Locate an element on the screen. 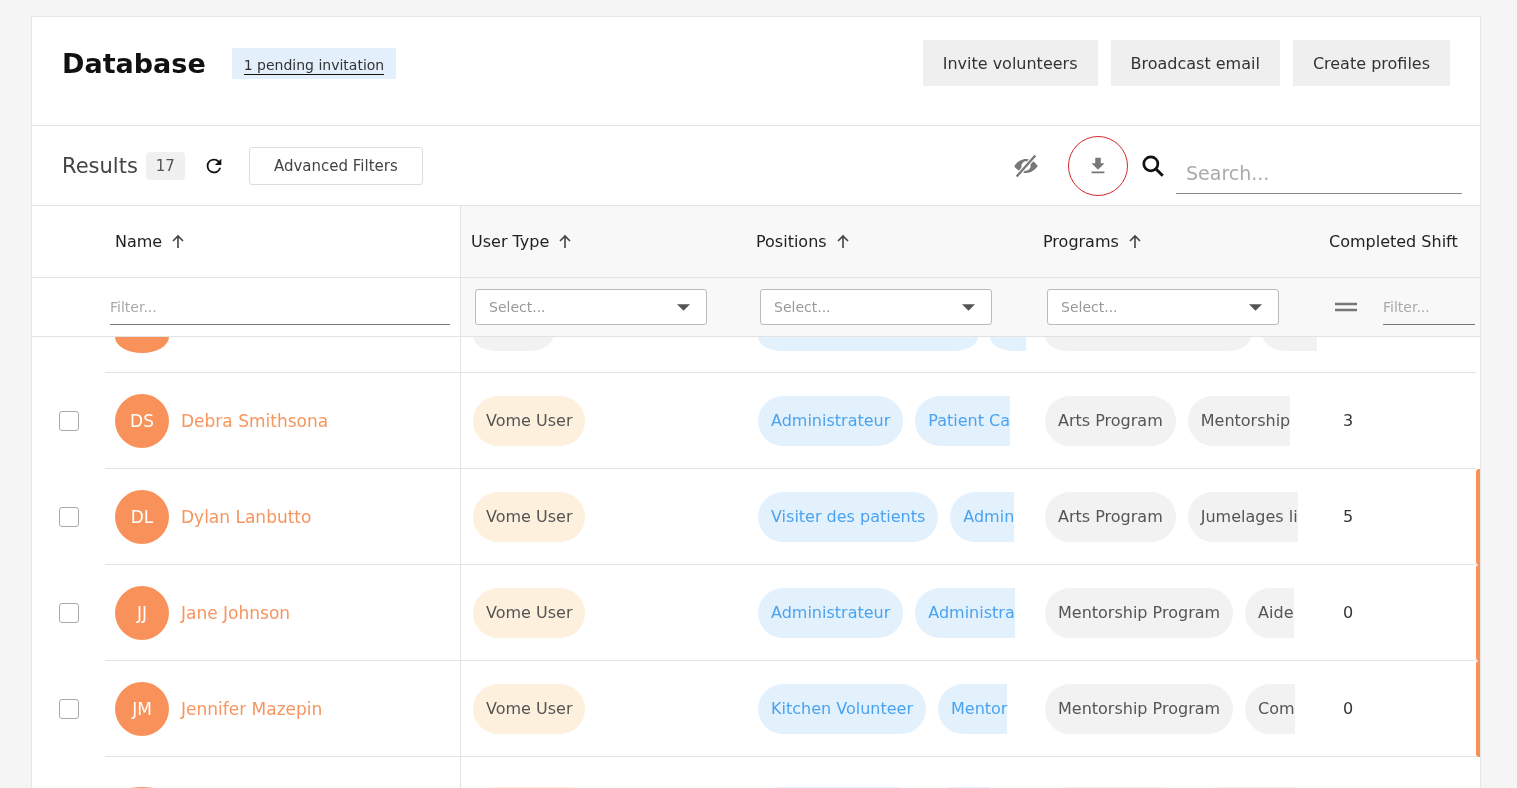 This screenshot has width=1517, height=788. position-tag: Visiter des patients is located at coordinates (848, 516).